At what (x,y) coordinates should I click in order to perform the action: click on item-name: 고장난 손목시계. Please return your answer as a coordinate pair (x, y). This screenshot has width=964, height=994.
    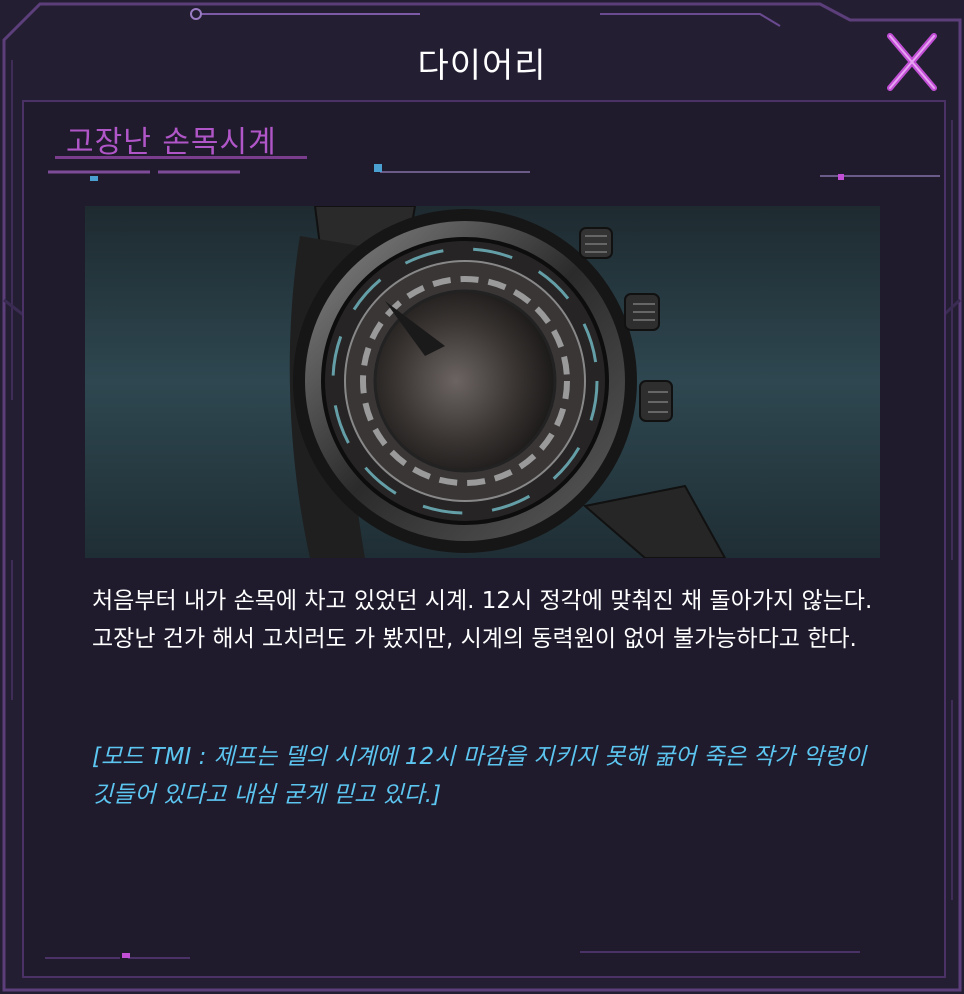
    Looking at the image, I should click on (171, 142).